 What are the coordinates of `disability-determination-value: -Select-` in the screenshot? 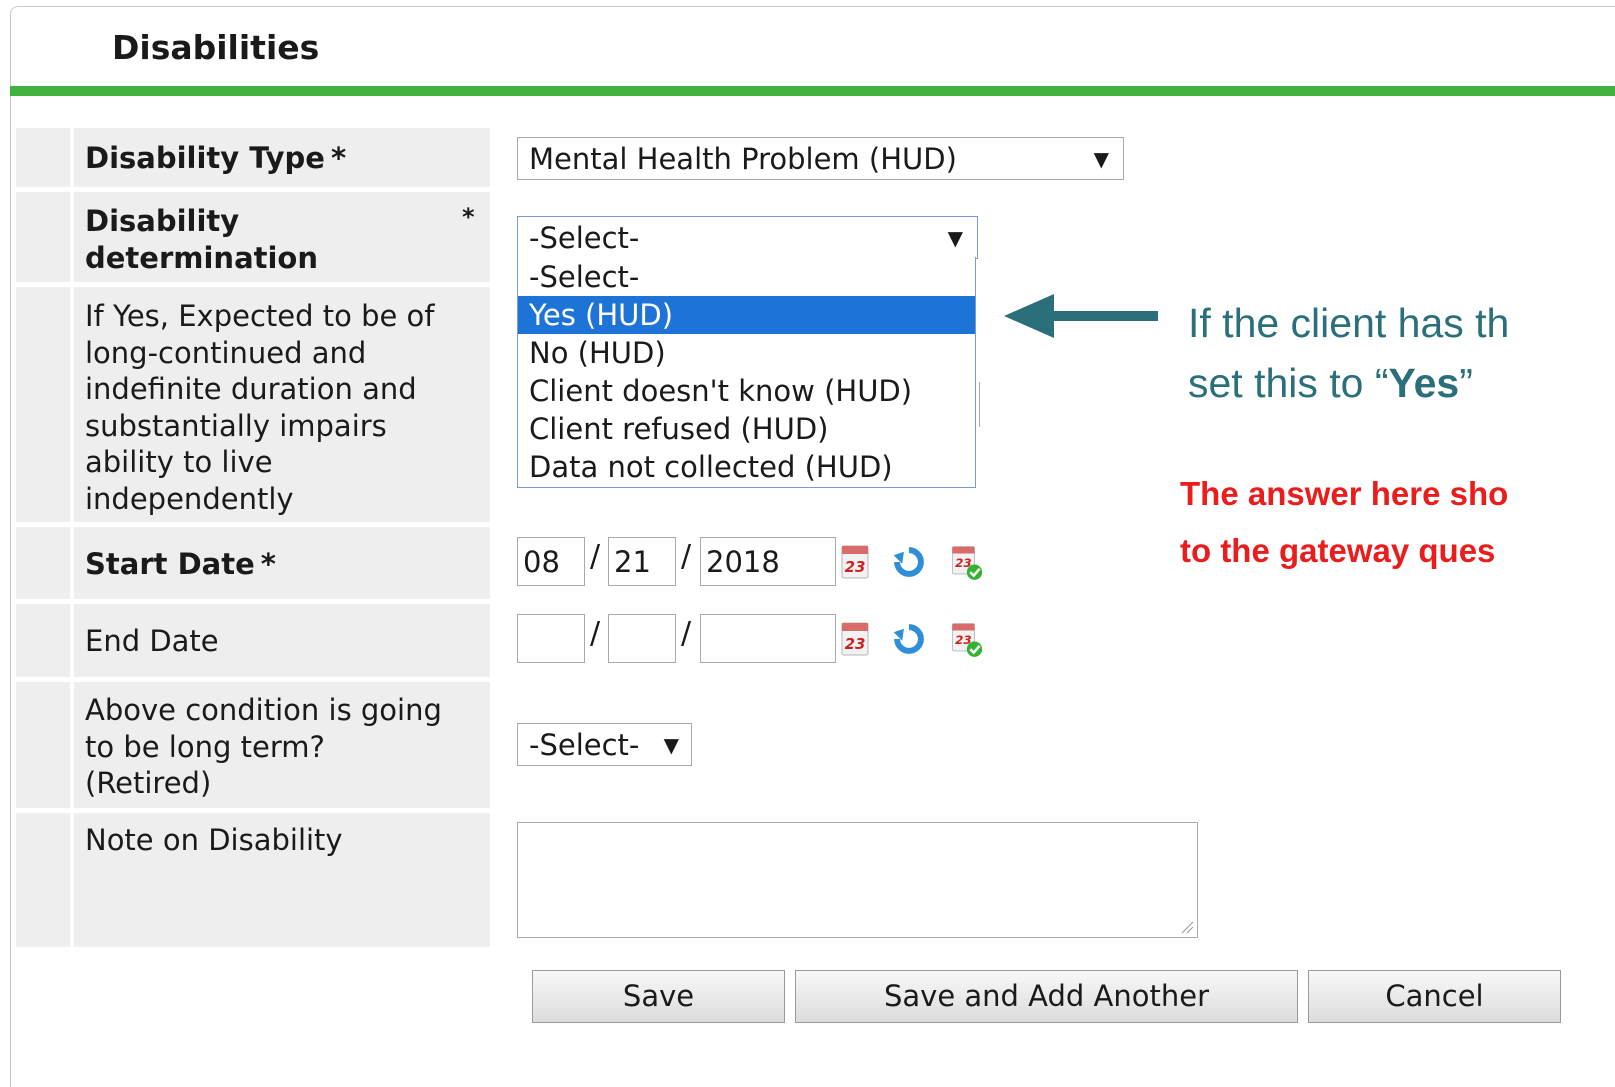 It's located at (584, 237).